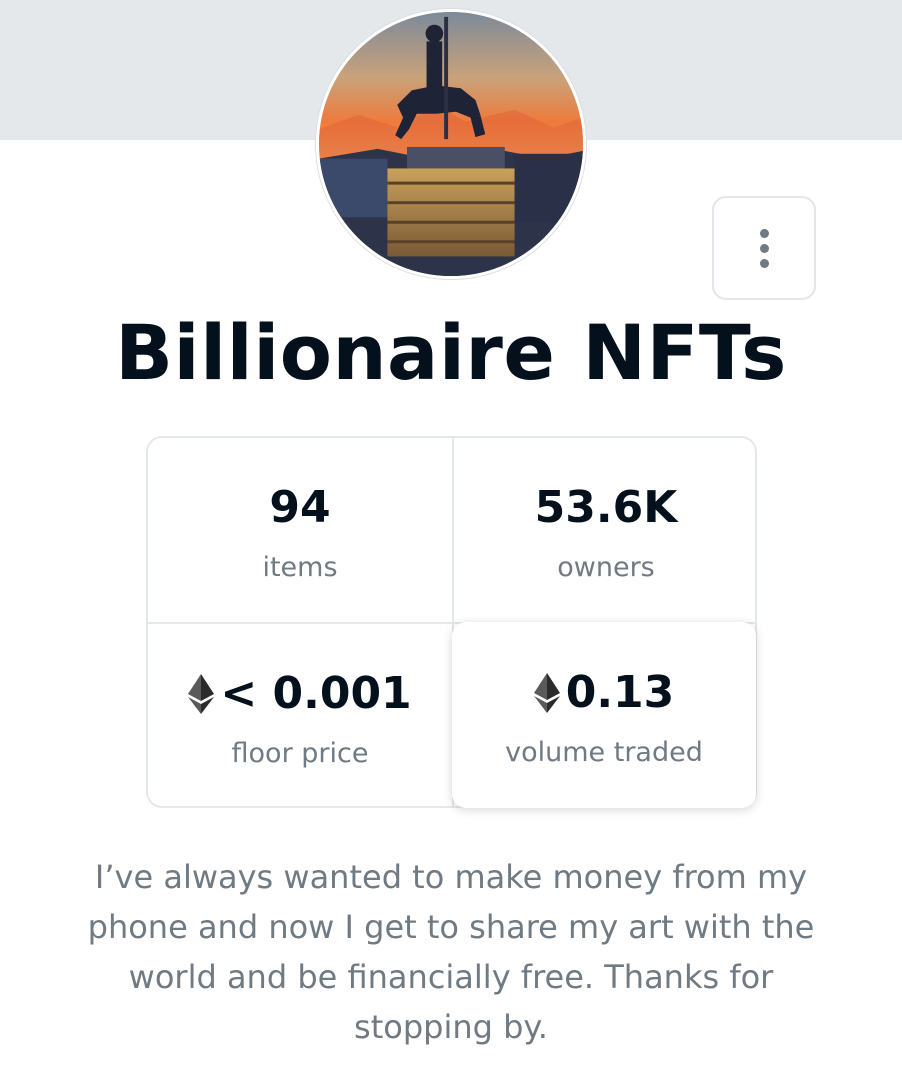  I want to click on collection-title: Billionaire NFTs, so click(451, 352).